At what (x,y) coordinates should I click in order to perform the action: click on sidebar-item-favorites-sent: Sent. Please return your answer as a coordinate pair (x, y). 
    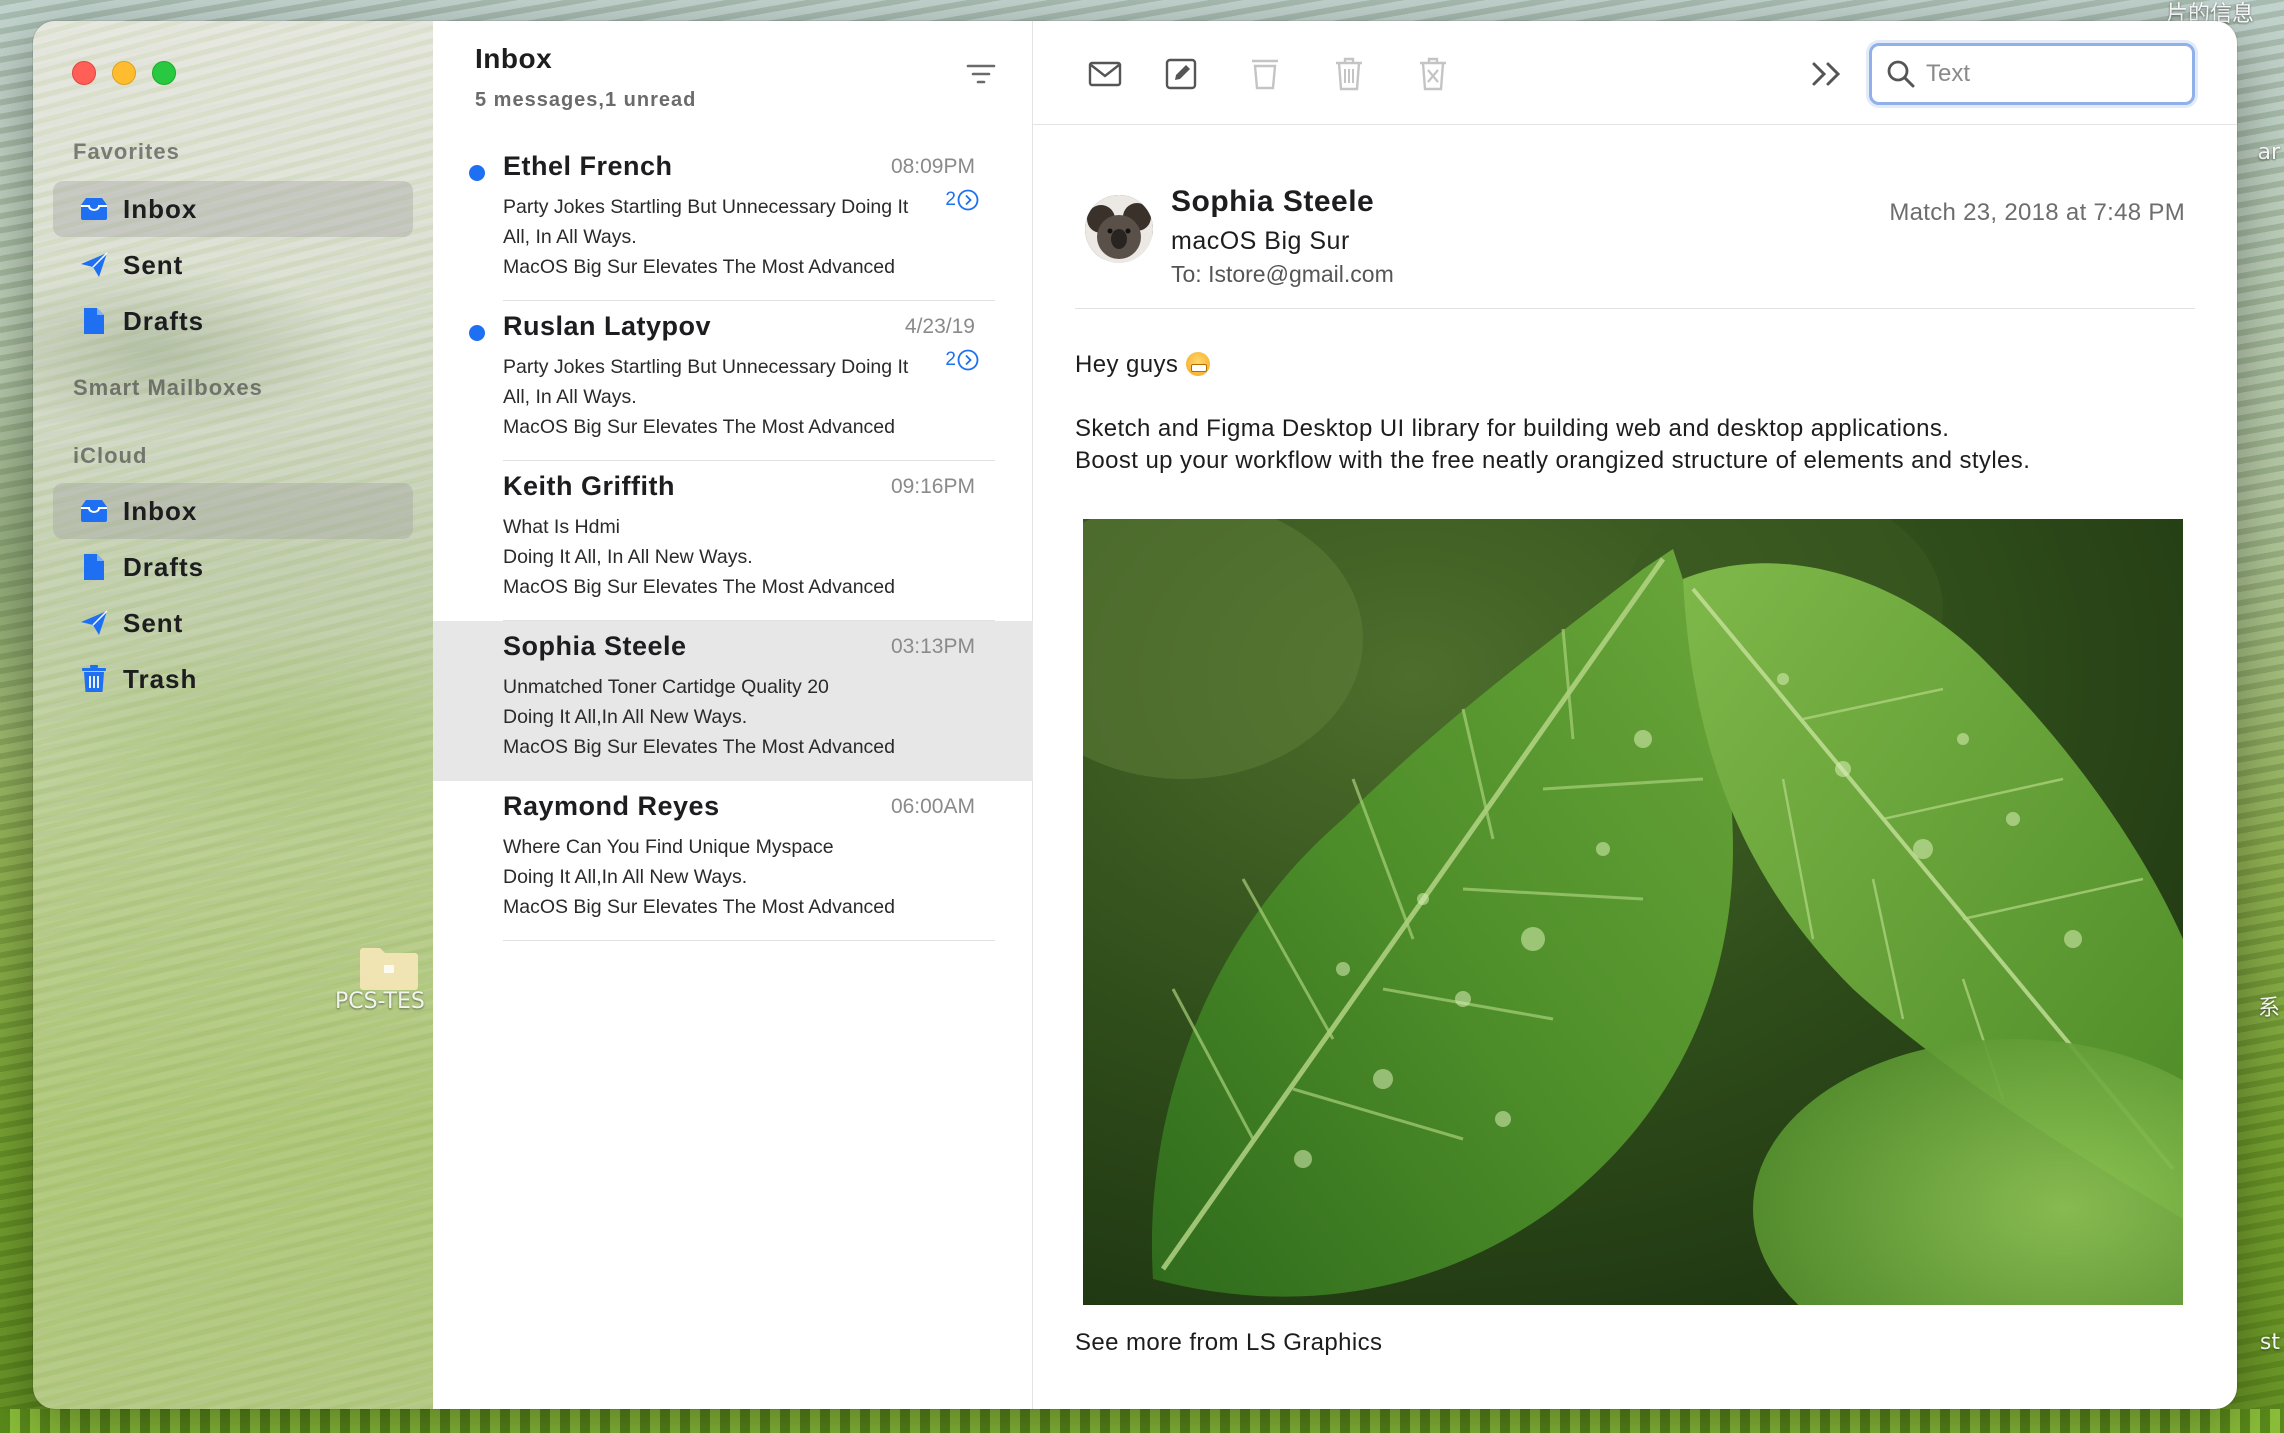
    Looking at the image, I should click on (233, 265).